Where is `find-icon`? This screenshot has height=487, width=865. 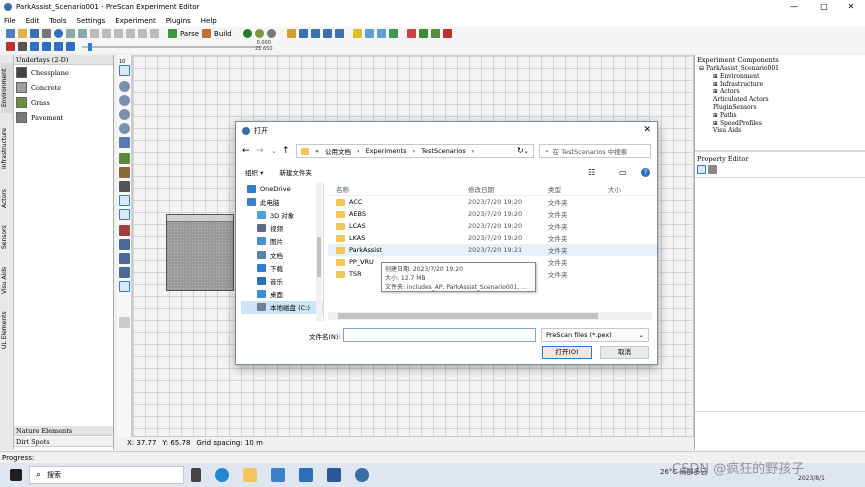 find-icon is located at coordinates (142, 33).